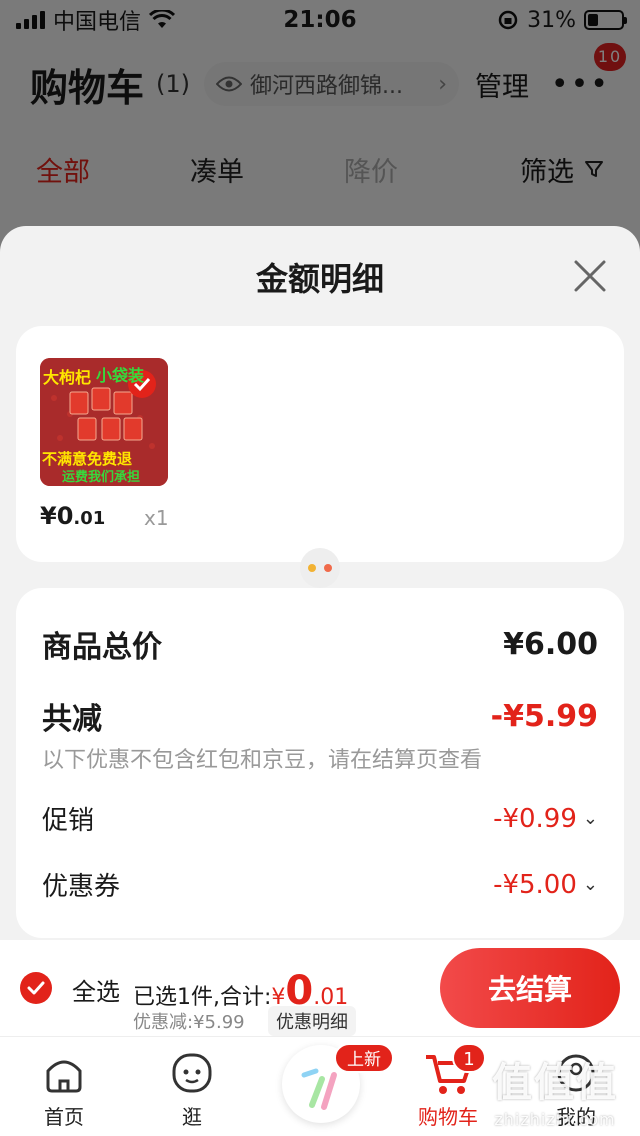 The height and width of the screenshot is (1136, 640). What do you see at coordinates (156, 518) in the screenshot?
I see `item-quantity: x1` at bounding box center [156, 518].